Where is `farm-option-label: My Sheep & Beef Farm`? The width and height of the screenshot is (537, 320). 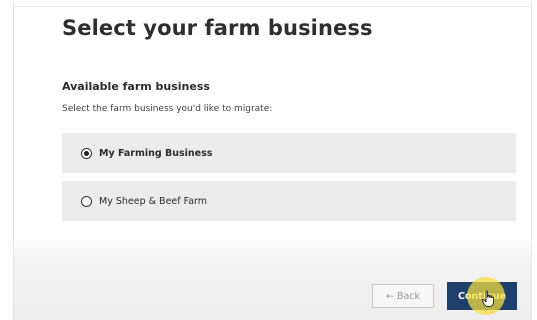 farm-option-label: My Sheep & Beef Farm is located at coordinates (153, 201).